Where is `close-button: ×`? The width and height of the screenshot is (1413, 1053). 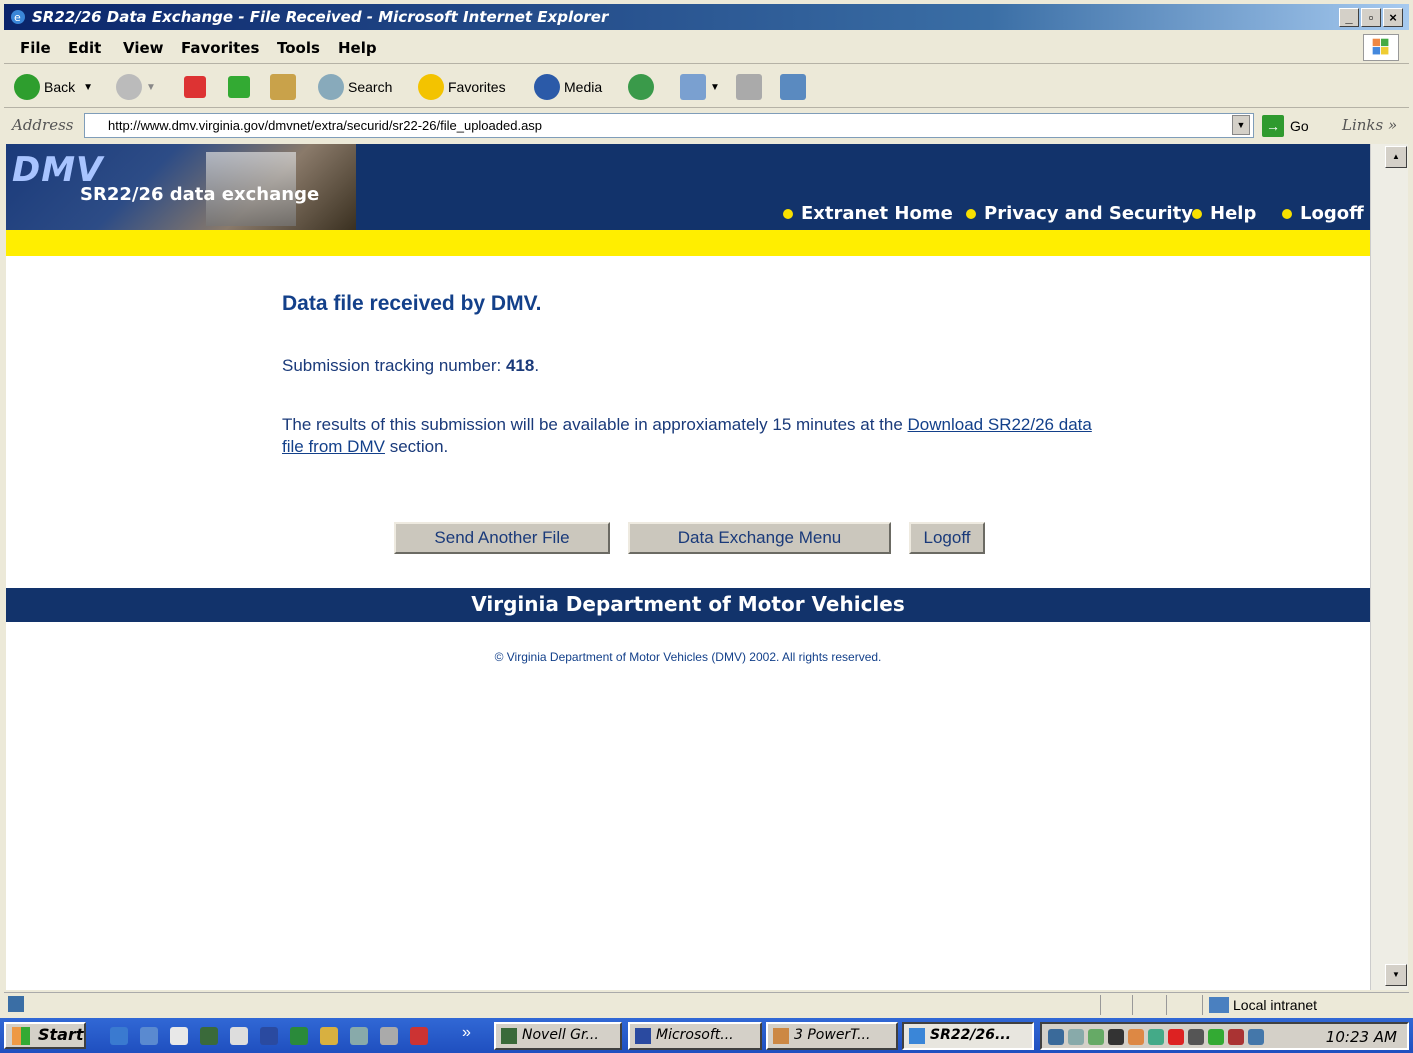
close-button: × is located at coordinates (1393, 17).